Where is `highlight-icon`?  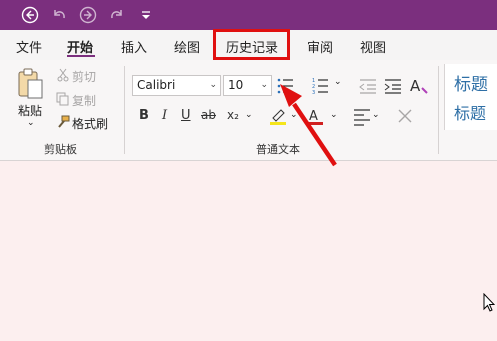 highlight-icon is located at coordinates (278, 116).